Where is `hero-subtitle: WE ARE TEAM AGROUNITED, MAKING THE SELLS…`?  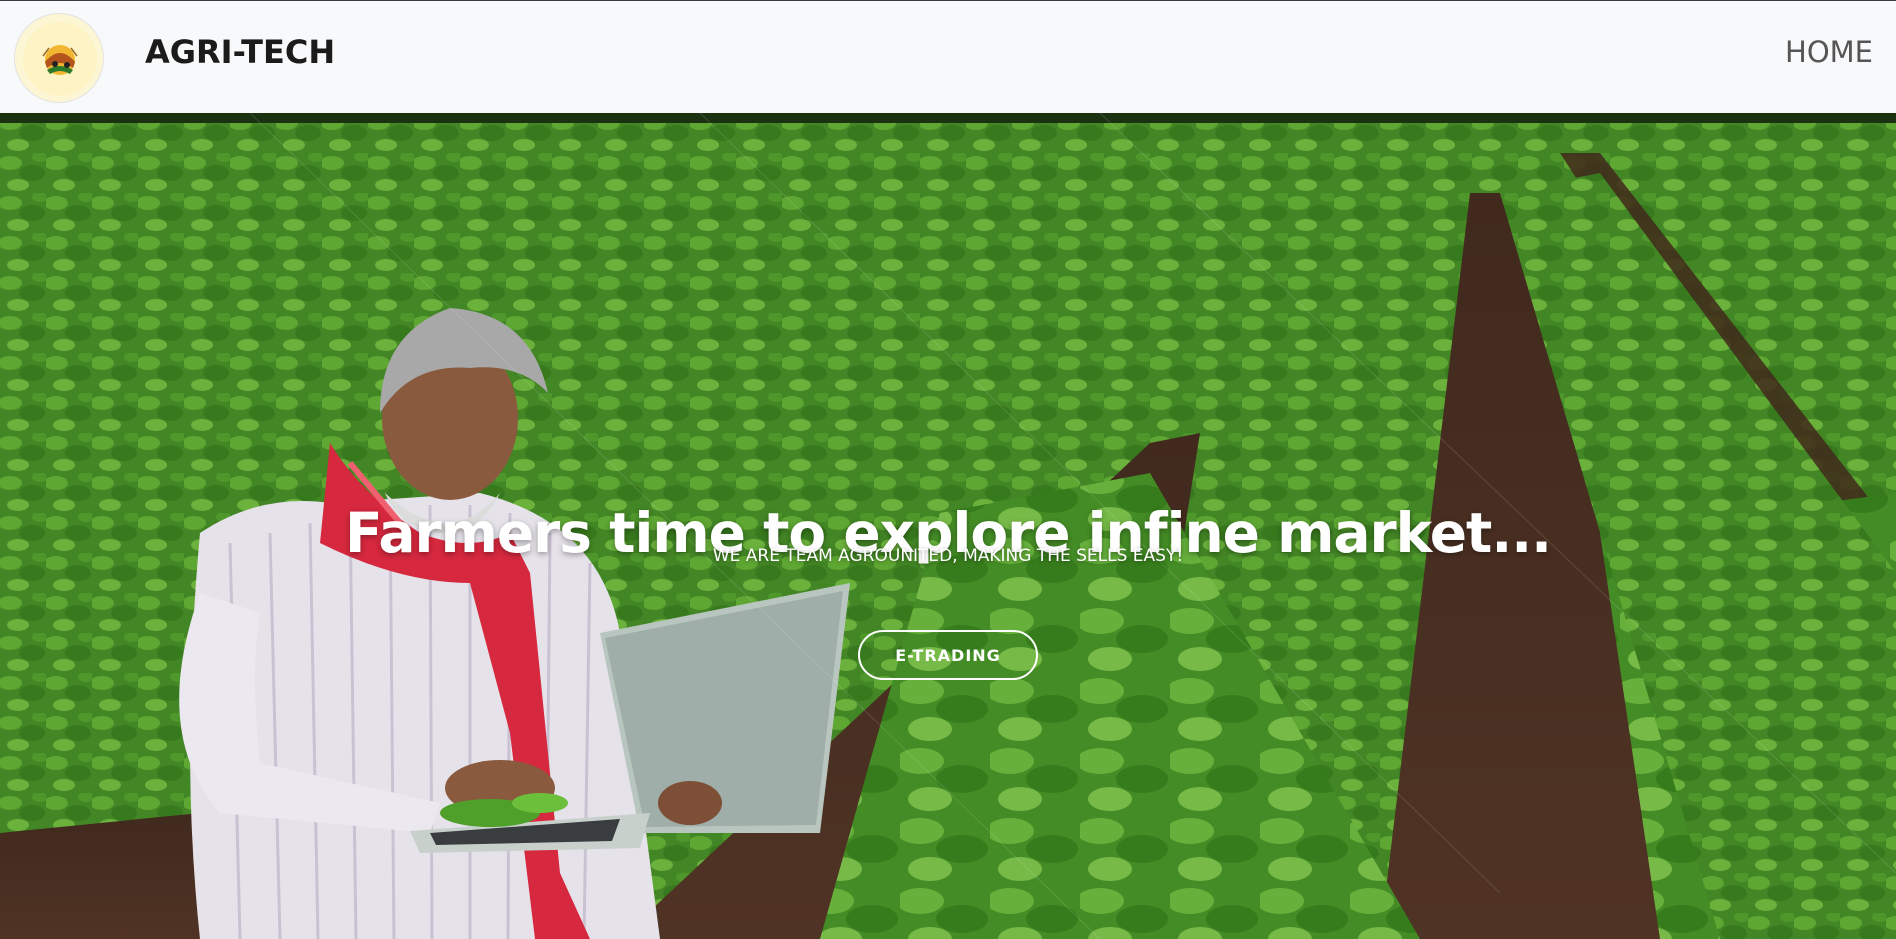
hero-subtitle: WE ARE TEAM AGROUNITED, MAKING THE SELLS… is located at coordinates (948, 556).